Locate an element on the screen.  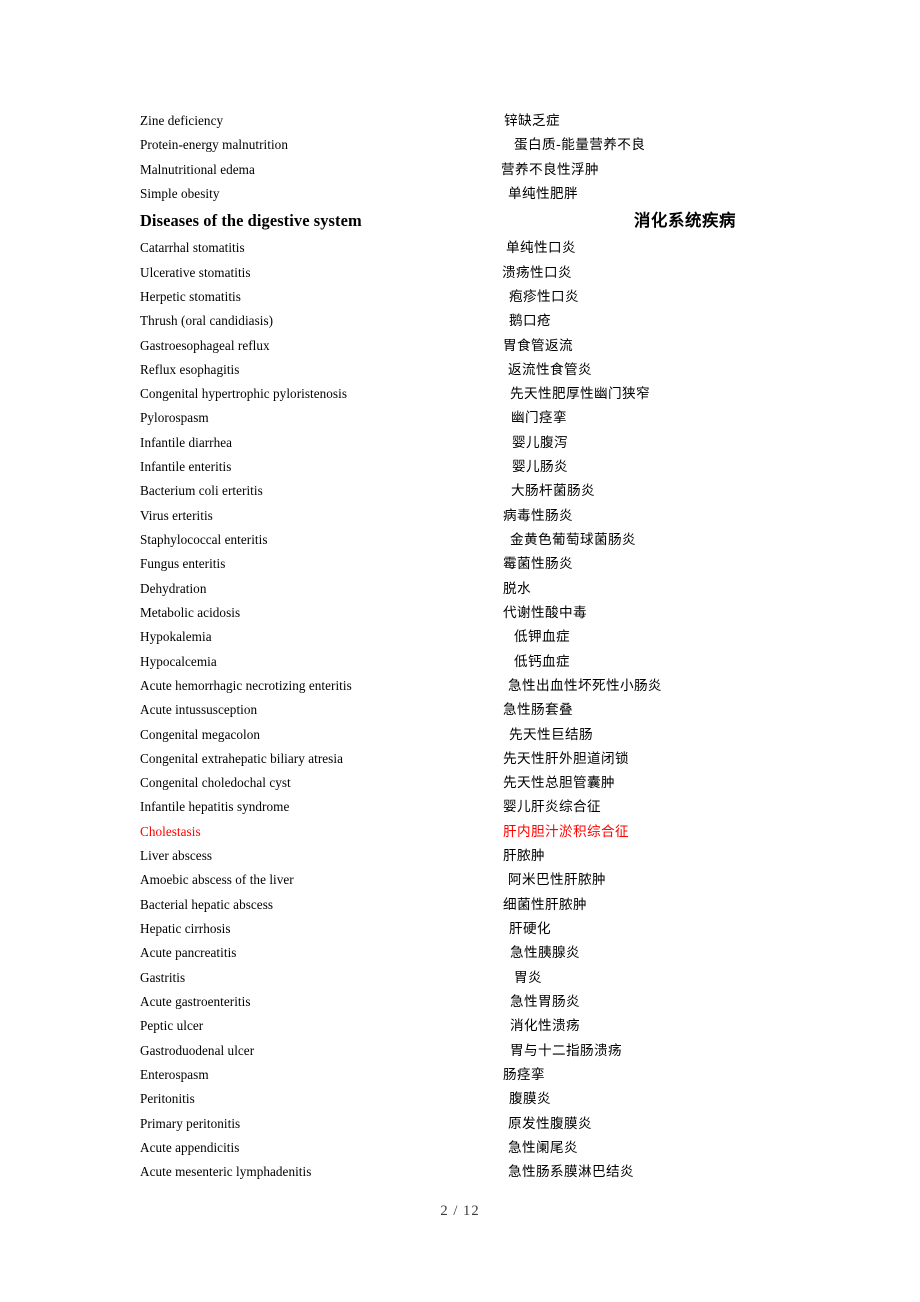
term-chinese: 先天性巨结肠 is located at coordinates (551, 734).